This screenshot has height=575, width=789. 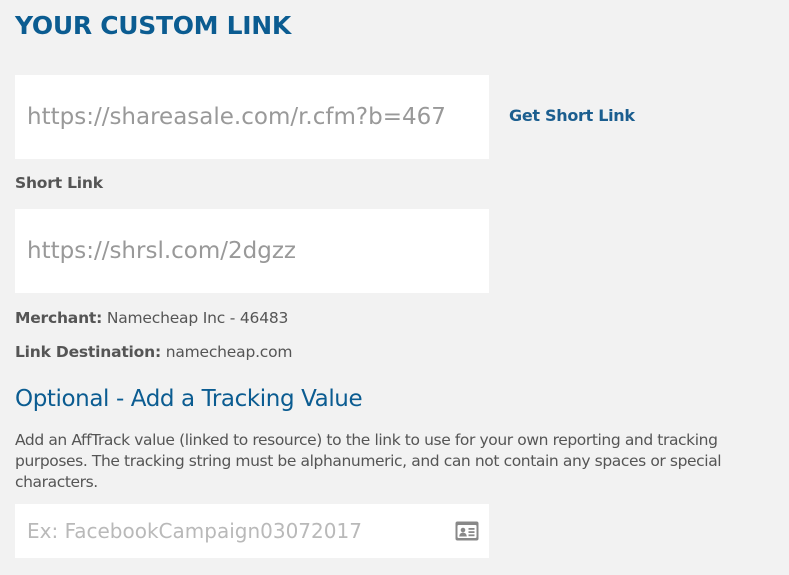 What do you see at coordinates (572, 116) in the screenshot?
I see `get-short-link-button: Get Short Link` at bounding box center [572, 116].